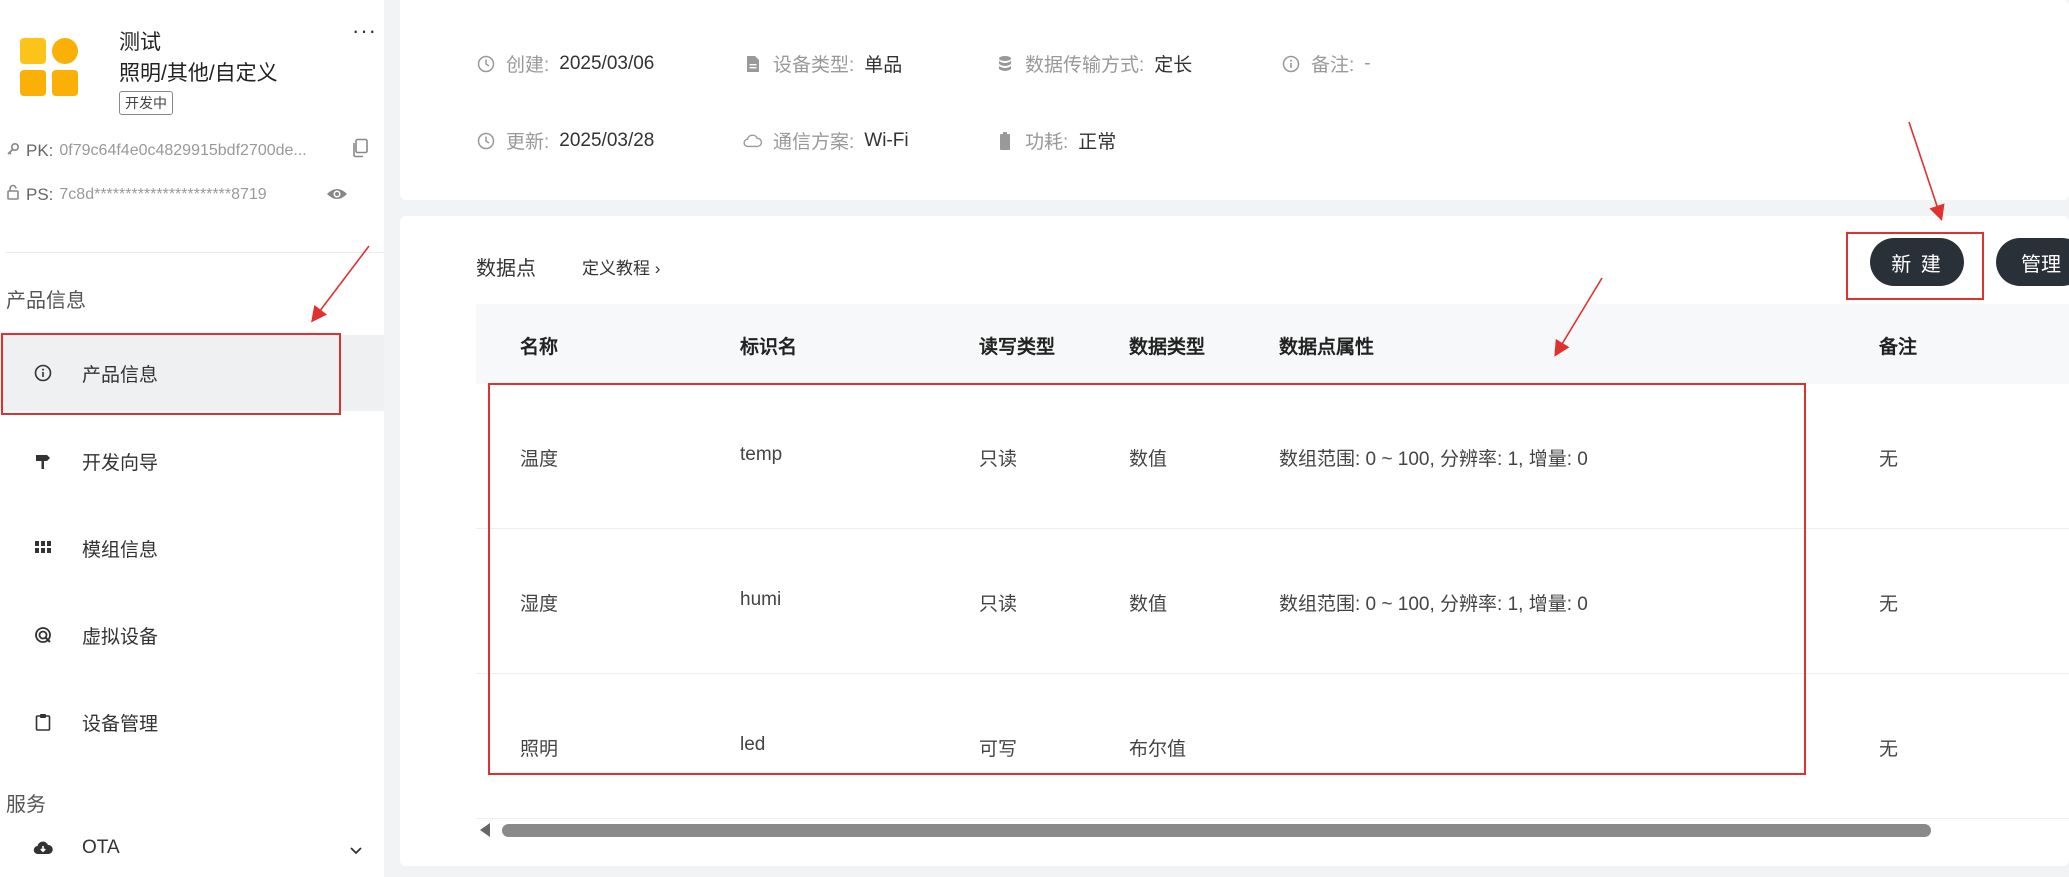 The width and height of the screenshot is (2069, 877). I want to click on clipboard-icon, so click(43, 722).